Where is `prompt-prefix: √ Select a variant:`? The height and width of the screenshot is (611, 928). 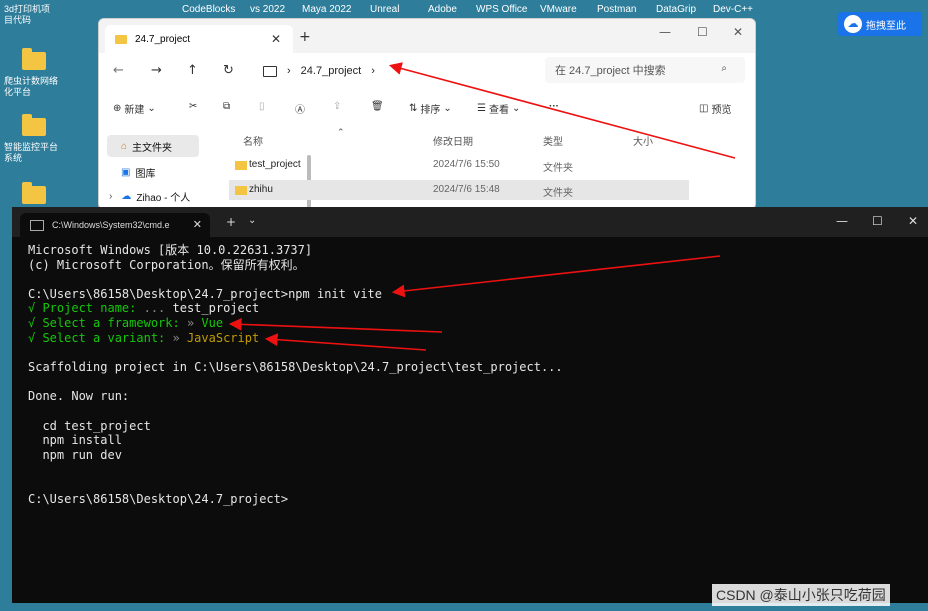 prompt-prefix: √ Select a variant: is located at coordinates (100, 338).